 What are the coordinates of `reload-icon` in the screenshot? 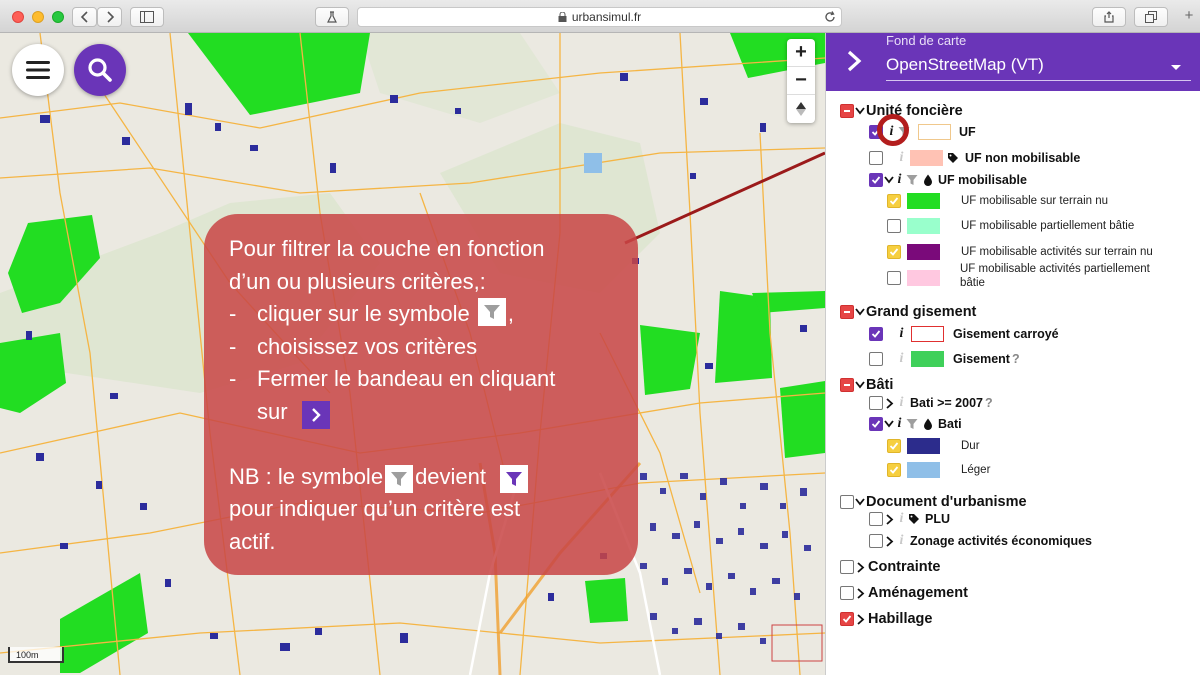 It's located at (830, 17).